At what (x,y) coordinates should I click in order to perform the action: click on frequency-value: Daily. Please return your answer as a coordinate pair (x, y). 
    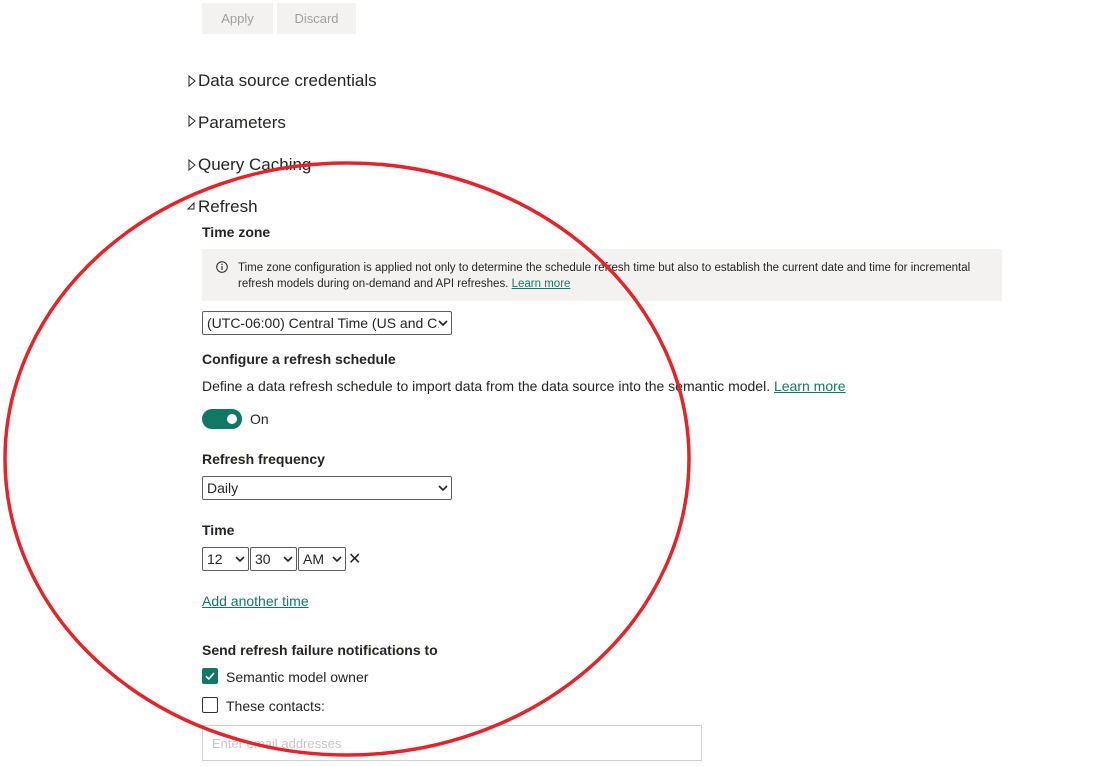
    Looking at the image, I should click on (223, 488).